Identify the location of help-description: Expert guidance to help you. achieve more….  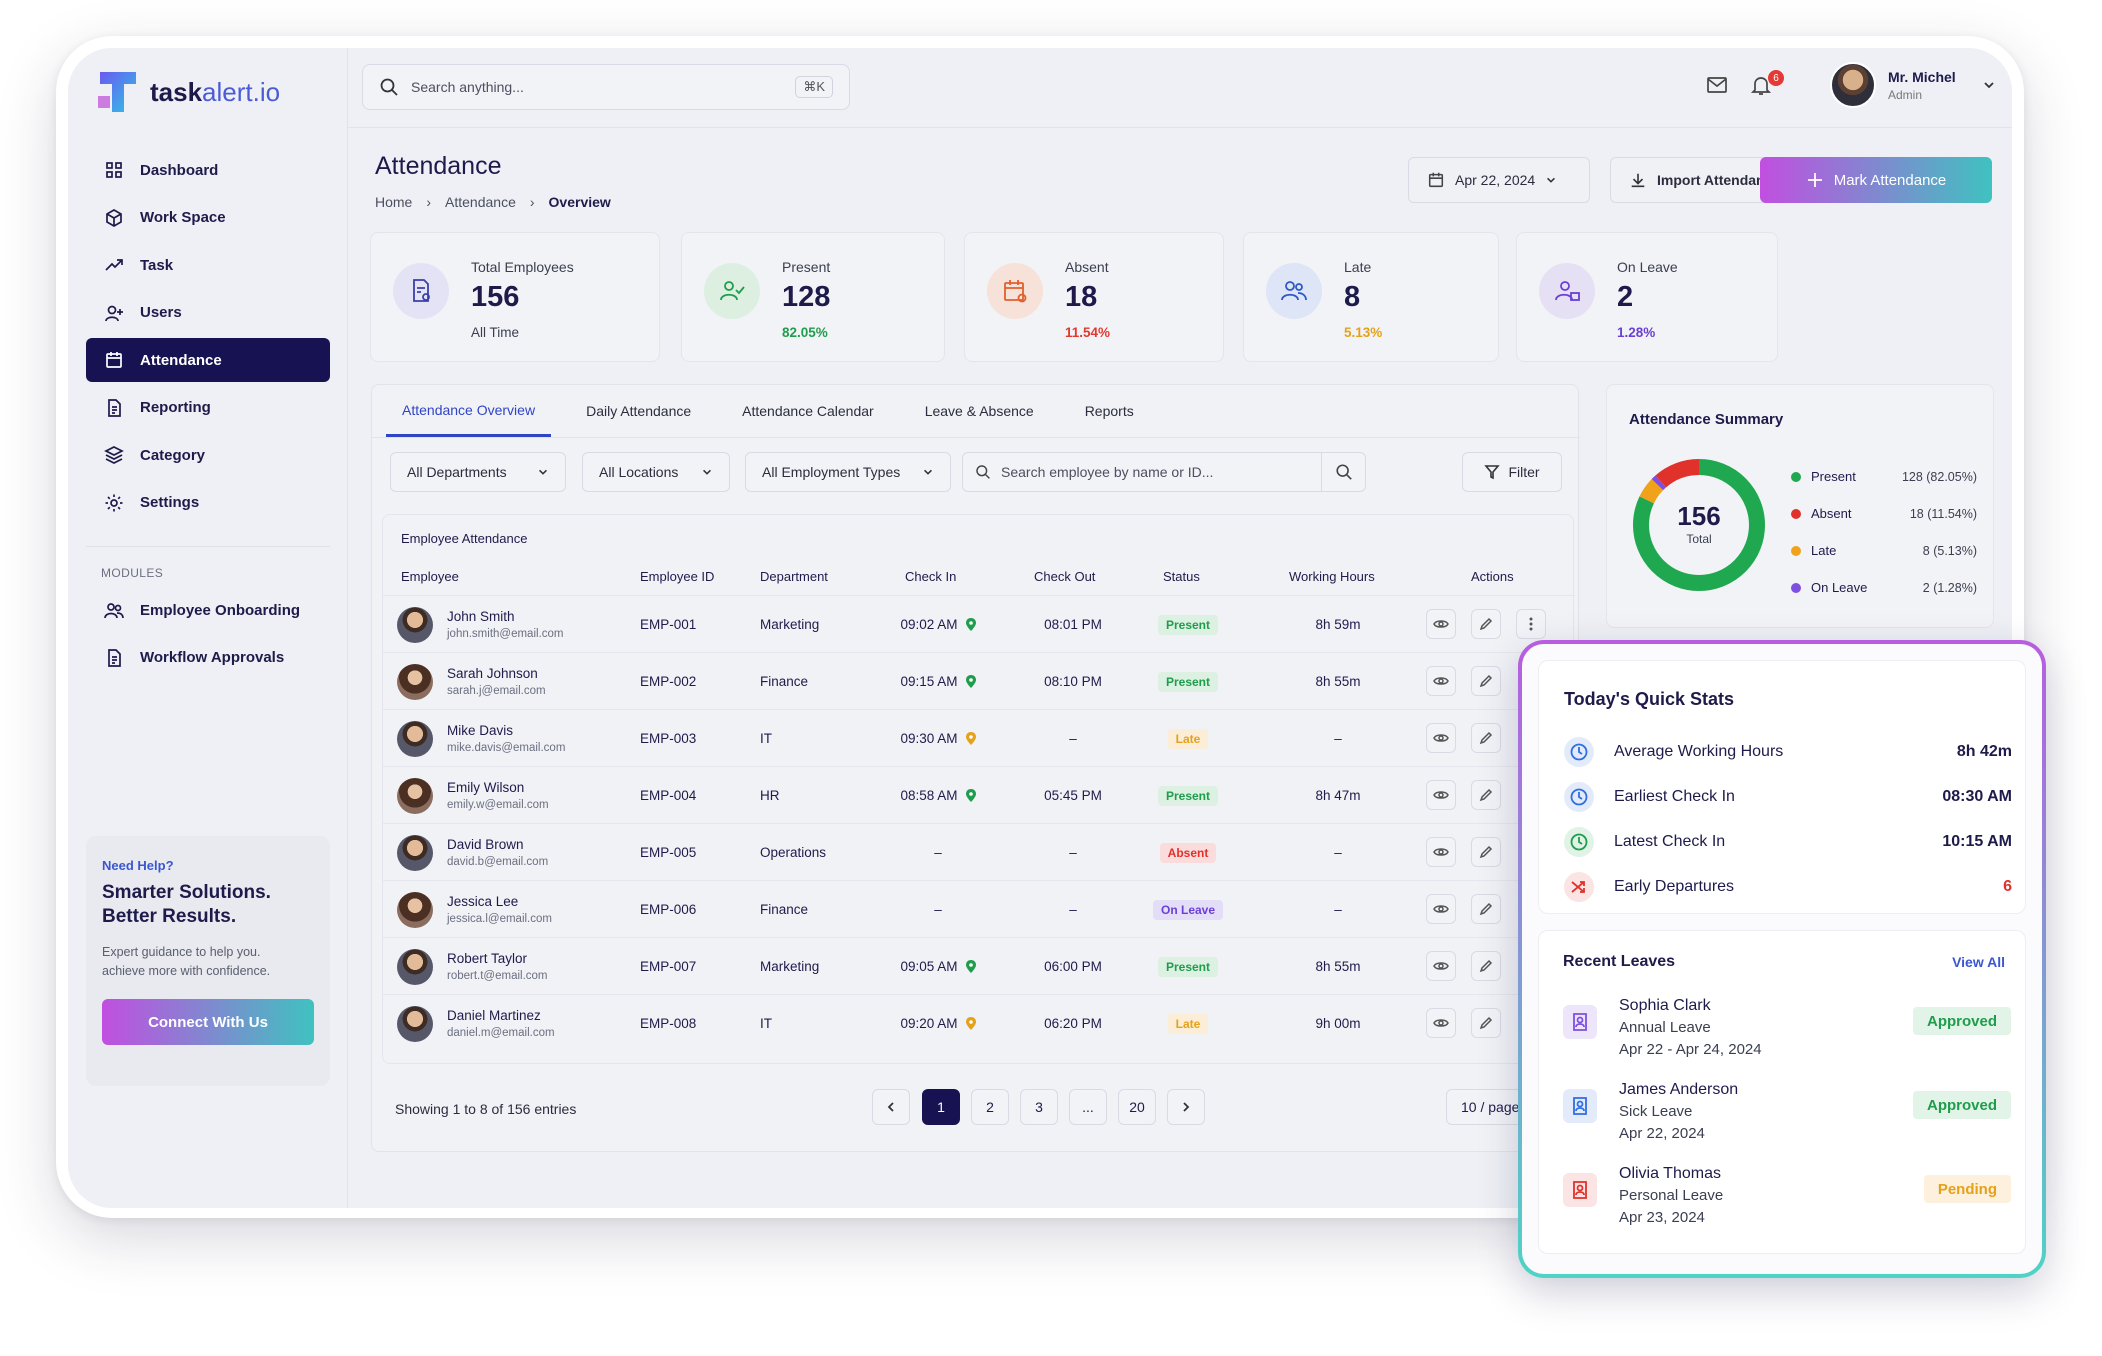
(186, 961).